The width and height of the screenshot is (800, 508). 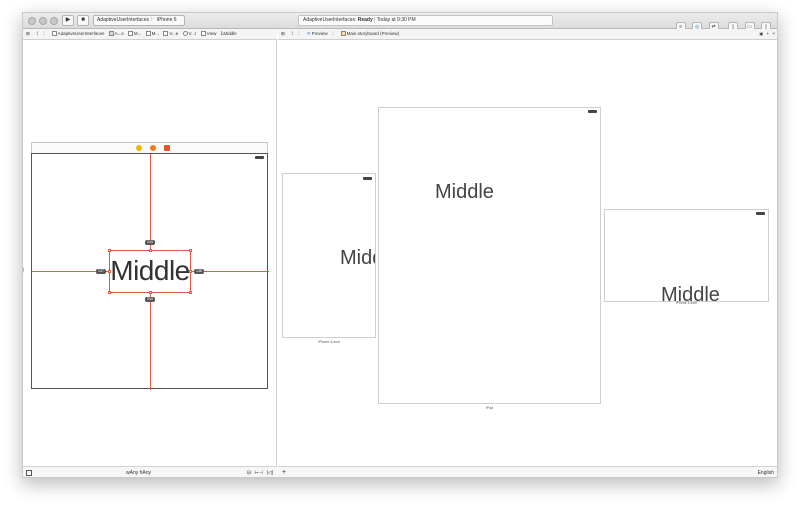 I want to click on scene-view: 244 137 138 244 Middle, so click(x=150, y=271).